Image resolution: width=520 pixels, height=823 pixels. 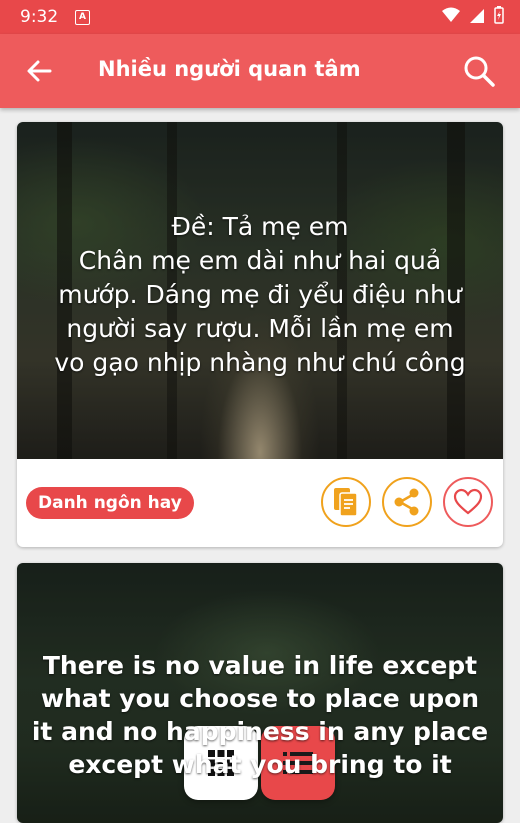 I want to click on signal-icon, so click(x=477, y=16).